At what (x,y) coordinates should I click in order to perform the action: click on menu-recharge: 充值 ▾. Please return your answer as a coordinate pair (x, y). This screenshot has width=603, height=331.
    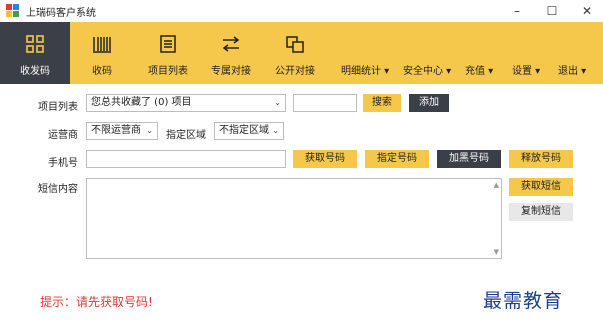
    Looking at the image, I should click on (479, 69).